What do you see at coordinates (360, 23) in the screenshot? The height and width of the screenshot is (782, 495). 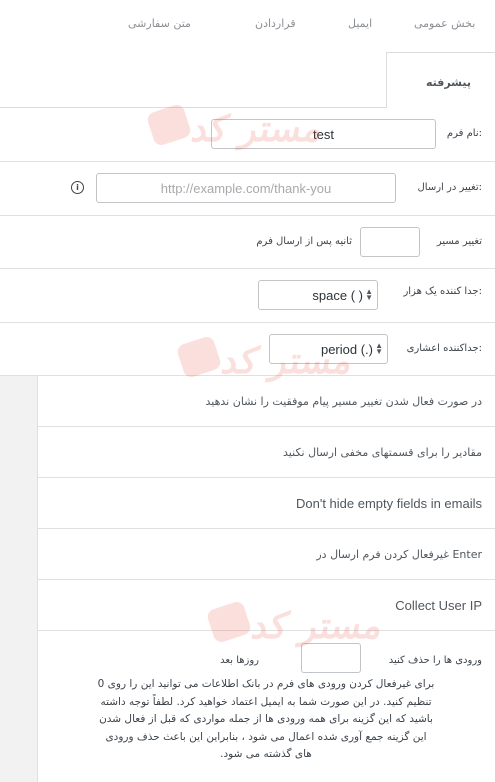 I see `tab-email: ایمیل` at bounding box center [360, 23].